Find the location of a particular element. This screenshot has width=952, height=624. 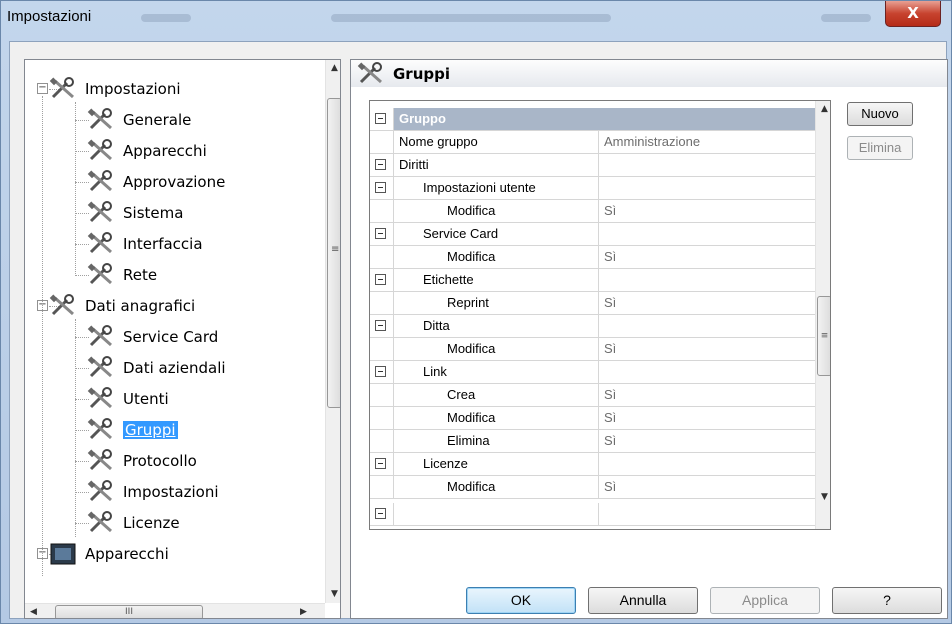

tree-item: Generale is located at coordinates (139, 120).